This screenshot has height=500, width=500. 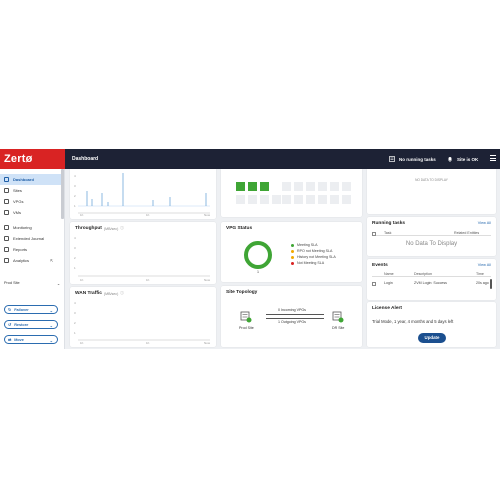 What do you see at coordinates (17, 212) in the screenshot?
I see `sidebar-item-label: VMs` at bounding box center [17, 212].